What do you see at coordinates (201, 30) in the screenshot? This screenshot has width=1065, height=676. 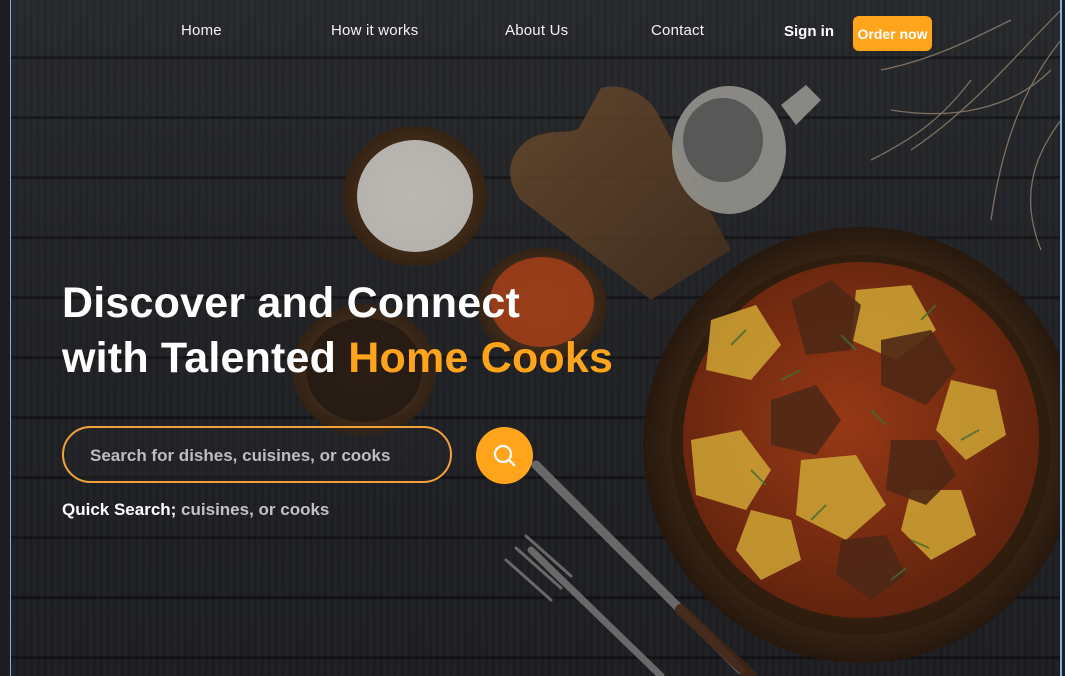 I see `nav-link-home: Home` at bounding box center [201, 30].